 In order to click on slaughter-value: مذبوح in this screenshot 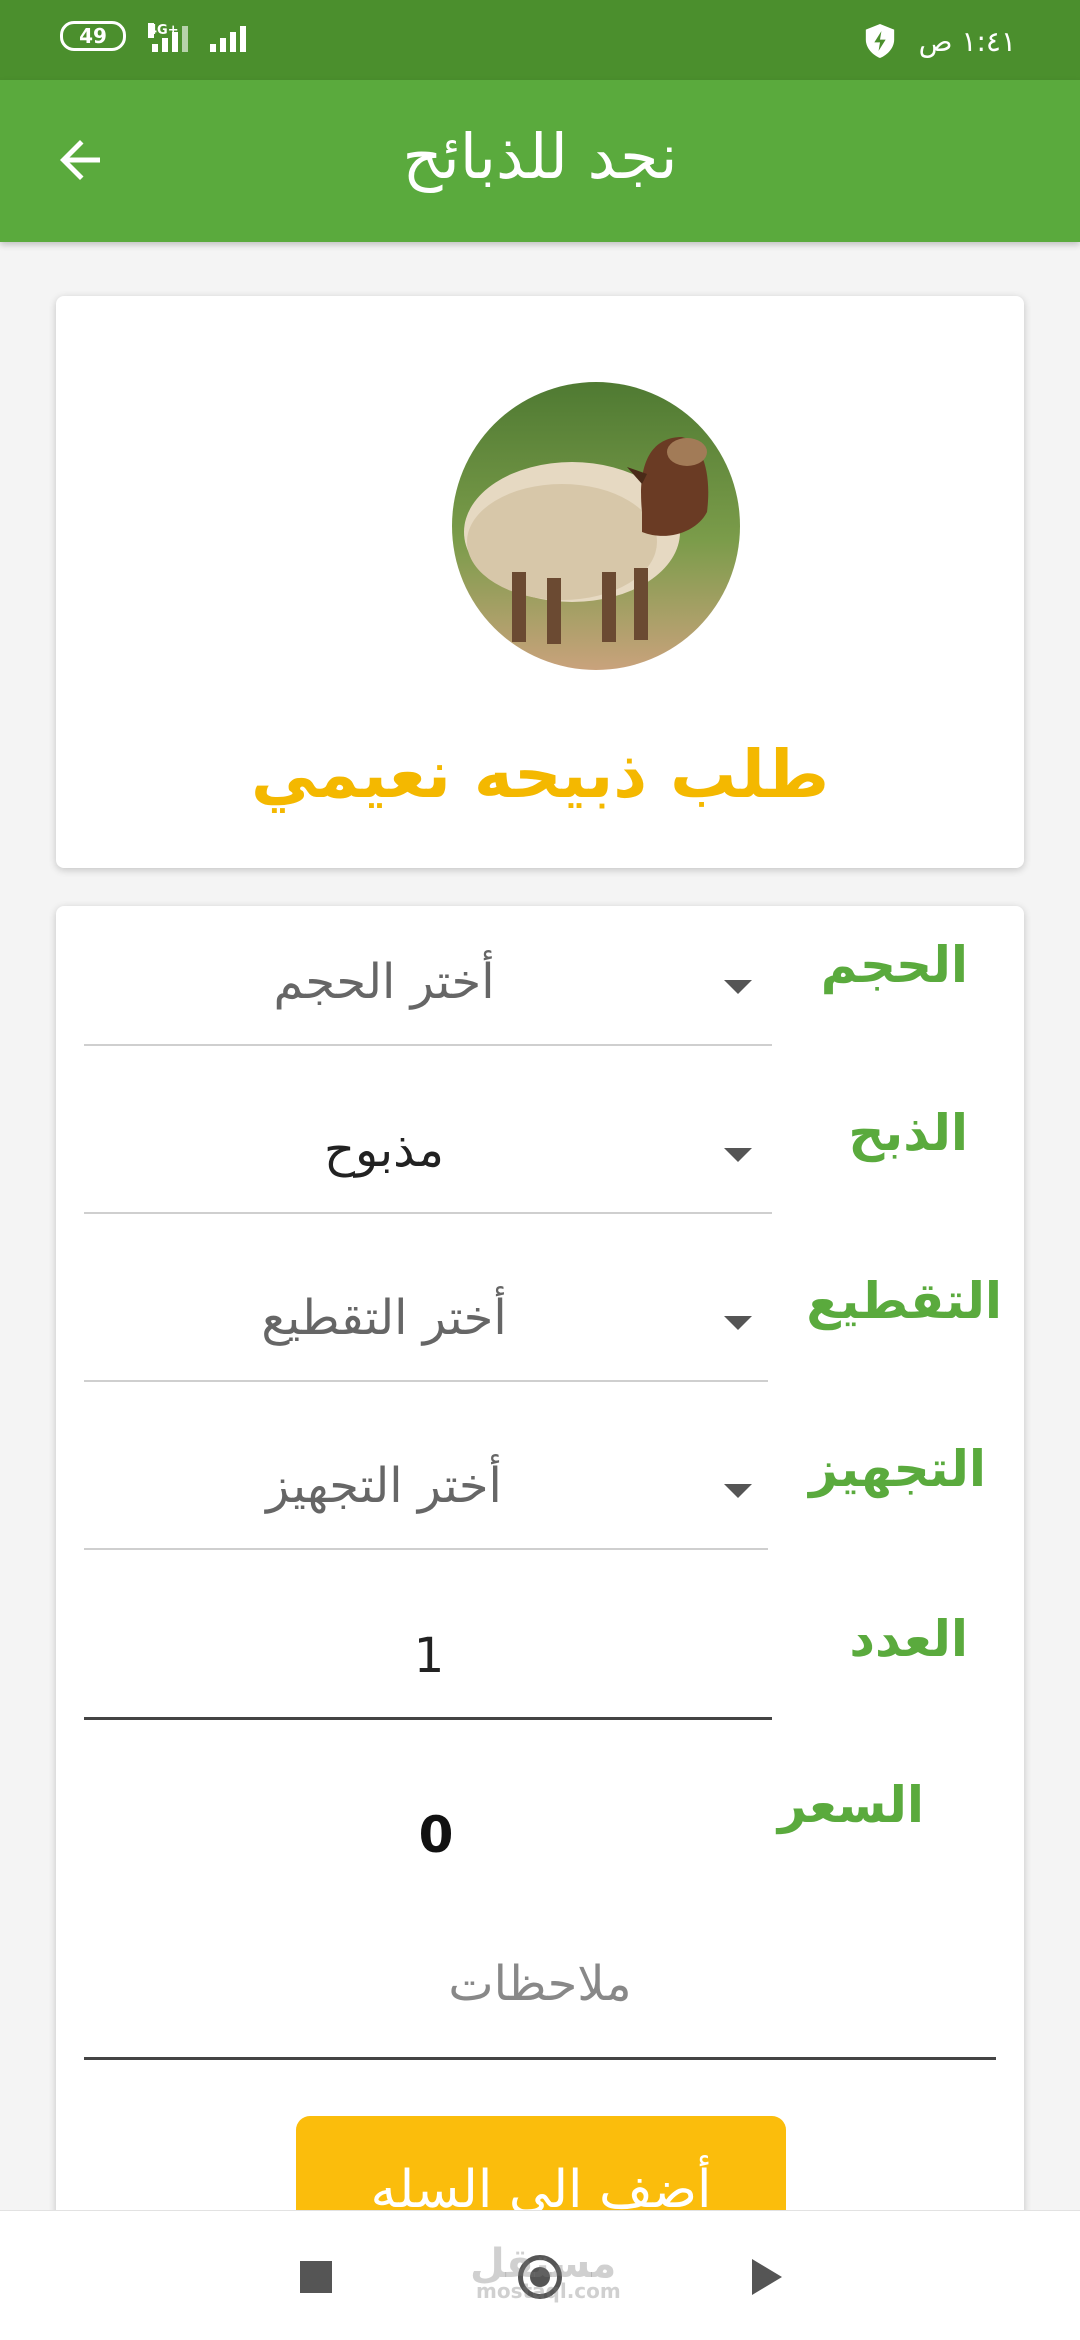, I will do `click(384, 1150)`.